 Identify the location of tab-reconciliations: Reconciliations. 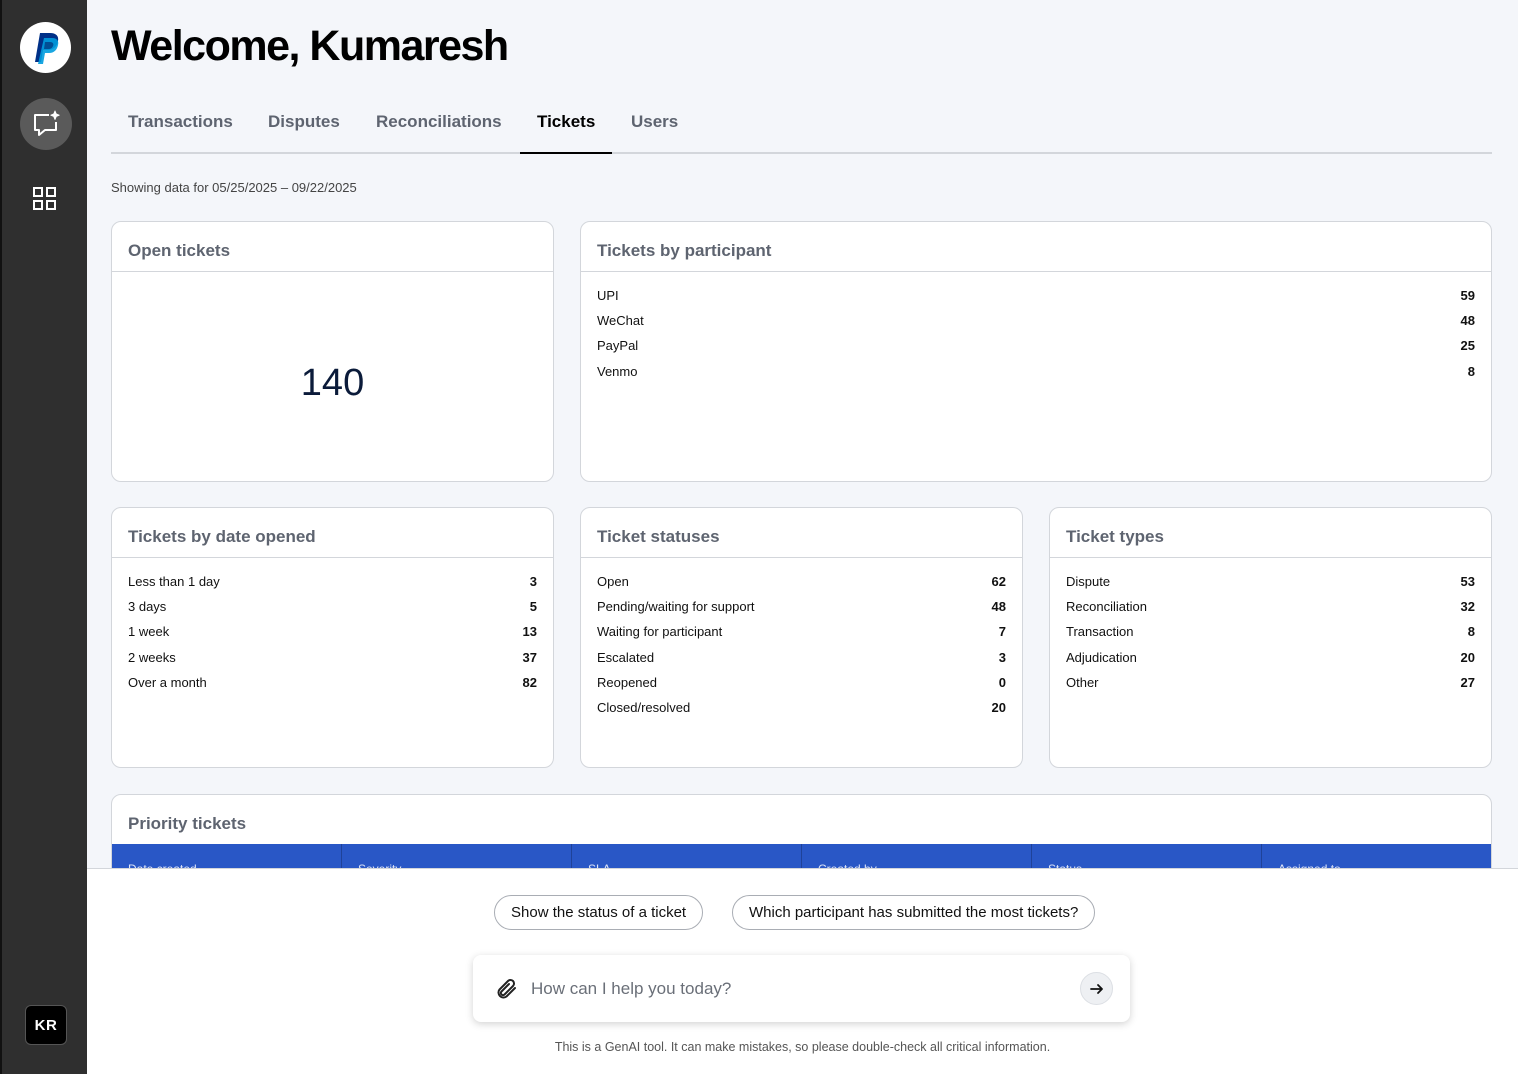
(439, 127).